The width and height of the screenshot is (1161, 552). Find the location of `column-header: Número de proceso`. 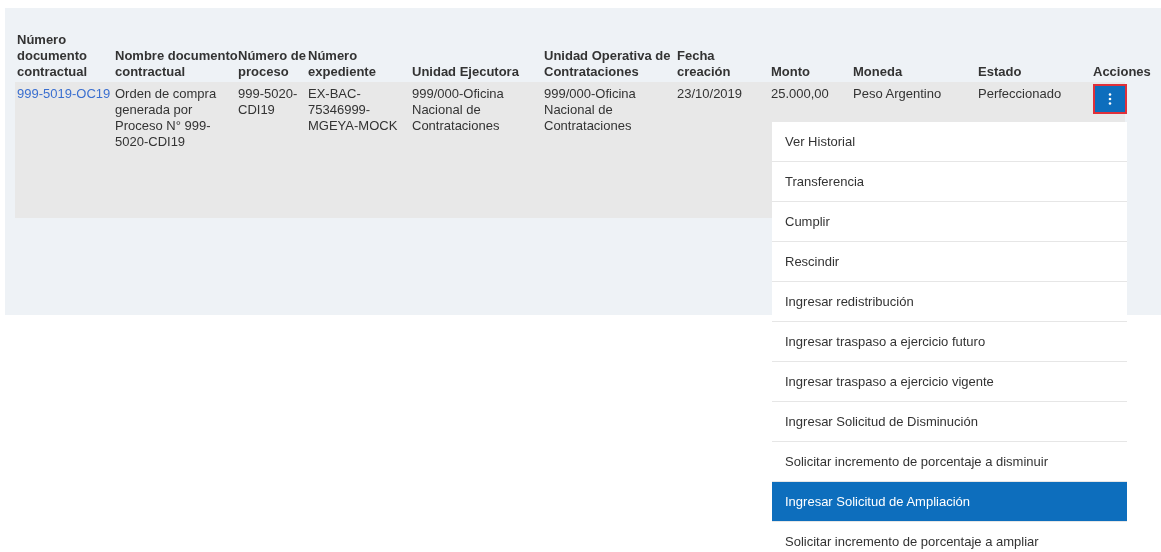

column-header: Número de proceso is located at coordinates (272, 64).